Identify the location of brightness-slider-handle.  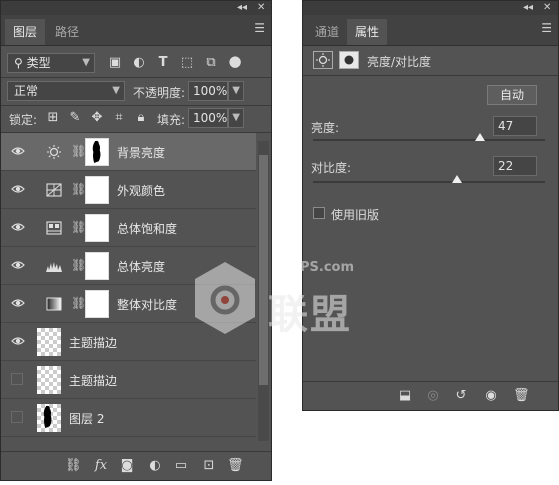
(480, 137).